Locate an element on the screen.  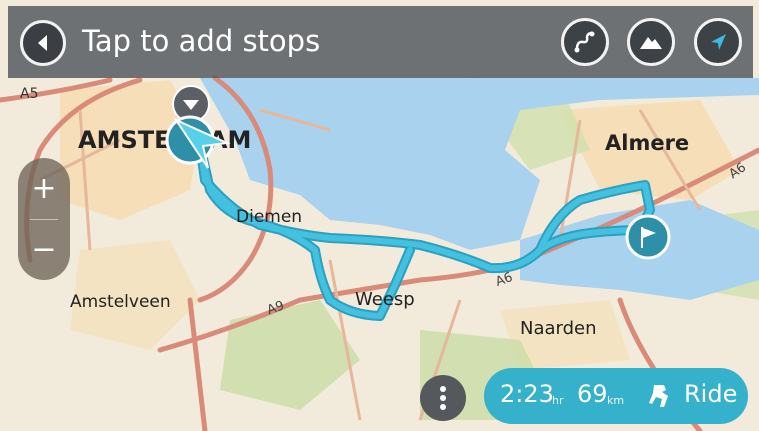
destination-marker is located at coordinates (648, 237).